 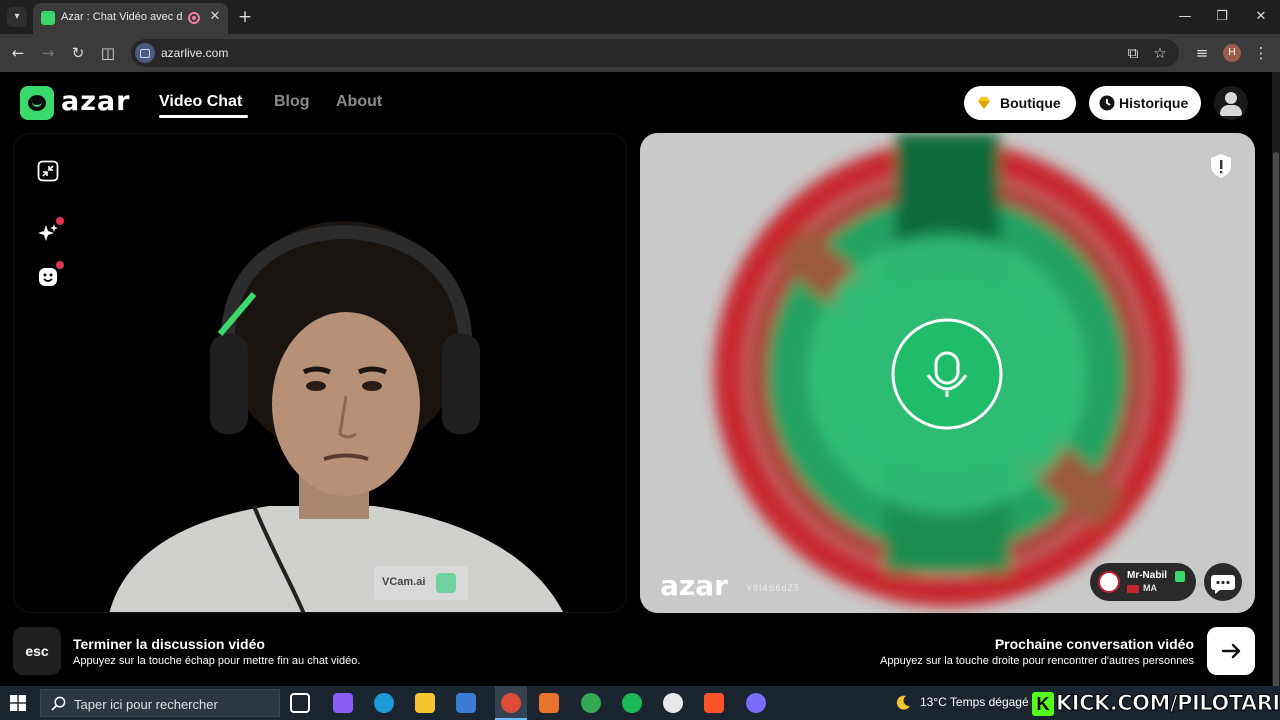 What do you see at coordinates (1133, 589) in the screenshot?
I see `morocco-flag-icon` at bounding box center [1133, 589].